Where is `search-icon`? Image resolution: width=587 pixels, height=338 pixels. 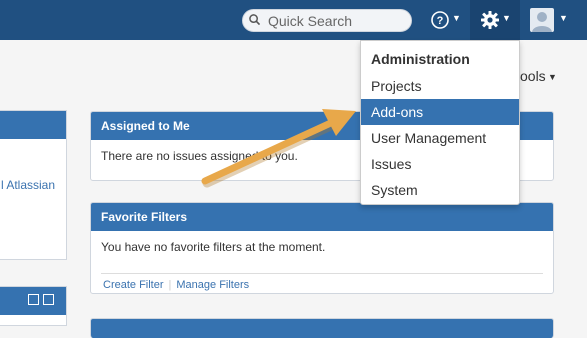
search-icon is located at coordinates (254, 19).